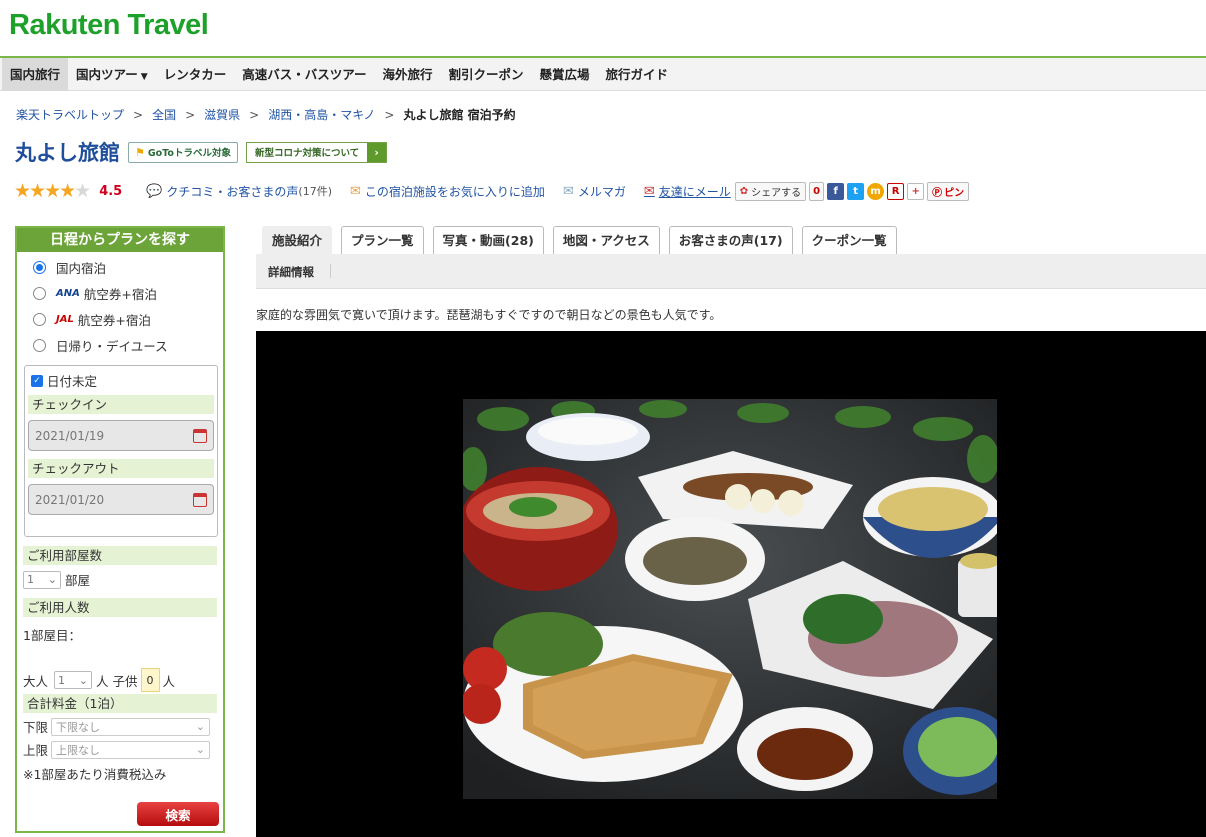  I want to click on nav-rentacar: レンタカー, so click(195, 74).